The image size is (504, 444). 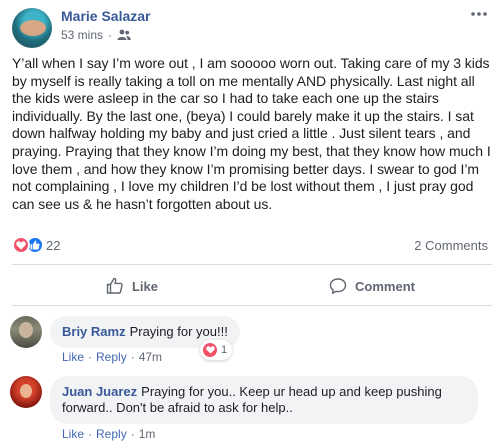 I want to click on post-meta: 53 mins ·, so click(x=96, y=35).